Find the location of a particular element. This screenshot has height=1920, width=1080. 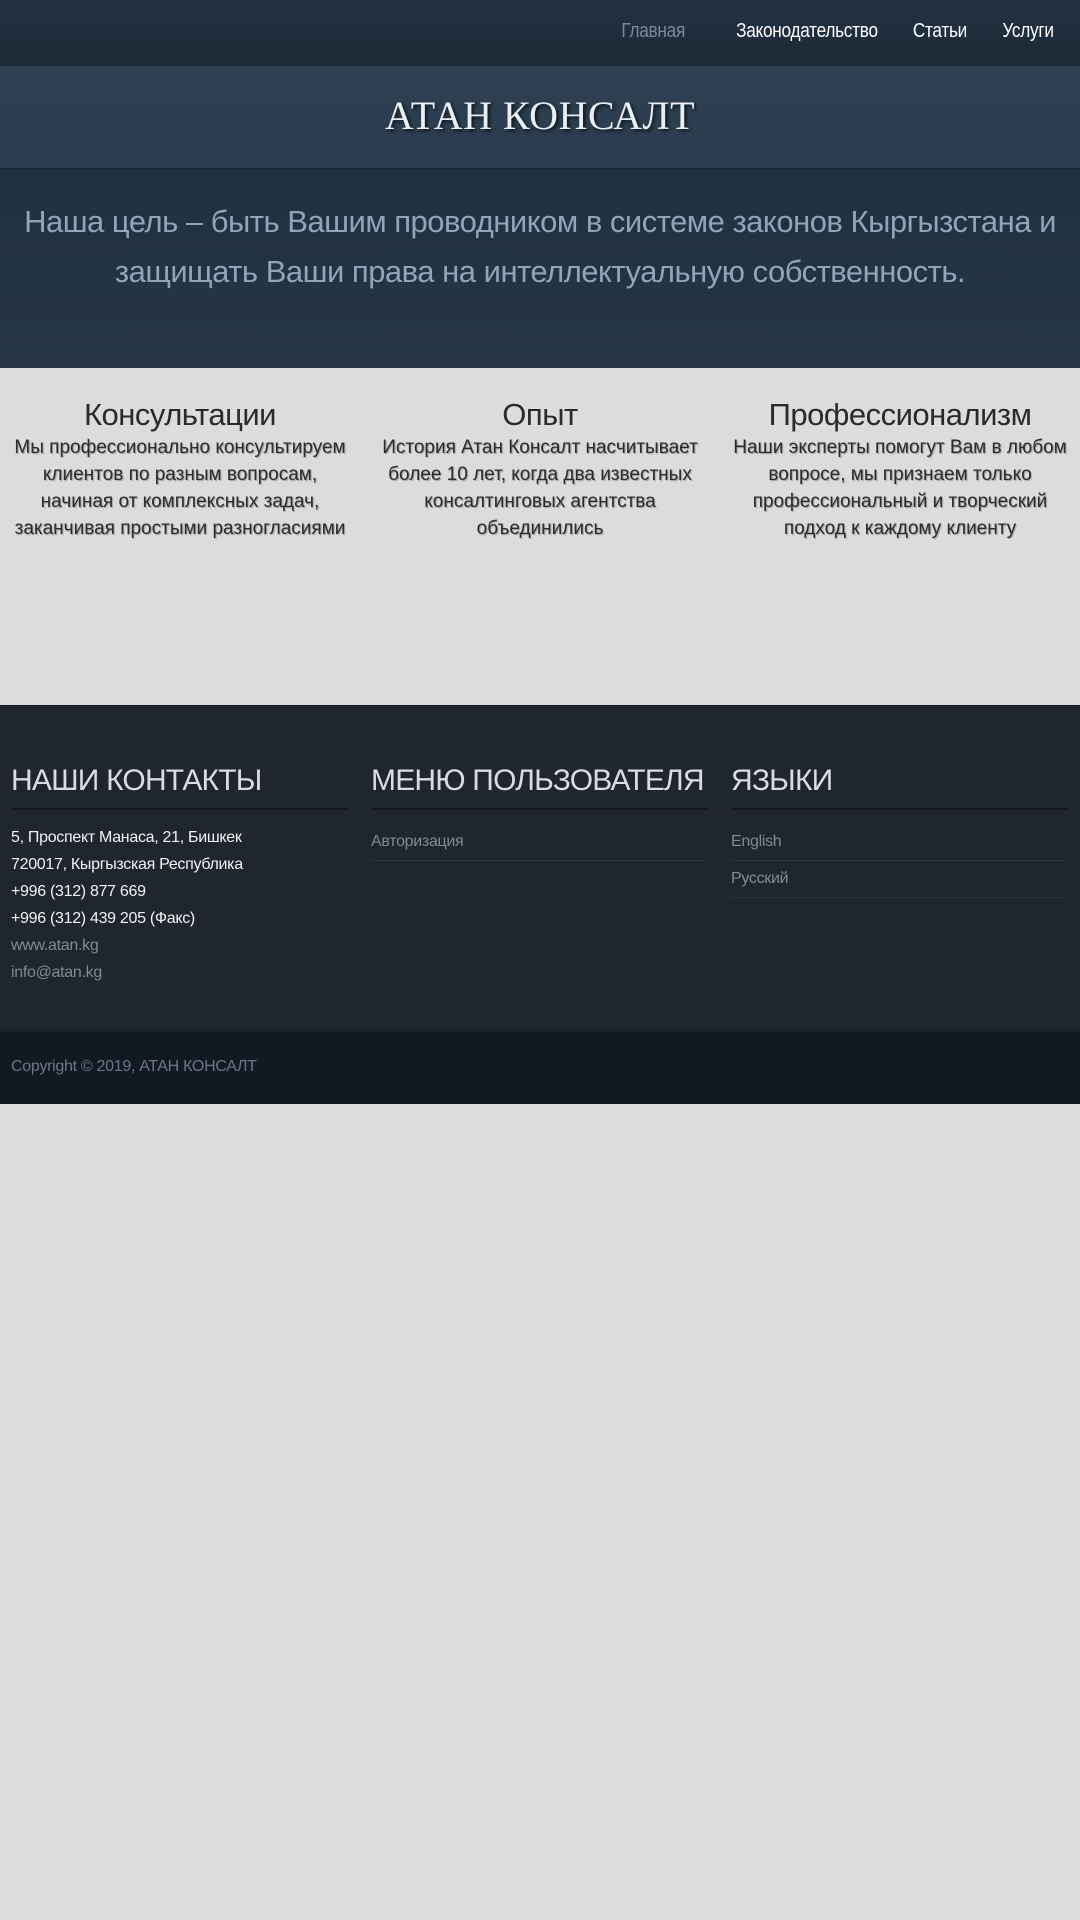

nav-item-articles: Статьи is located at coordinates (940, 31).